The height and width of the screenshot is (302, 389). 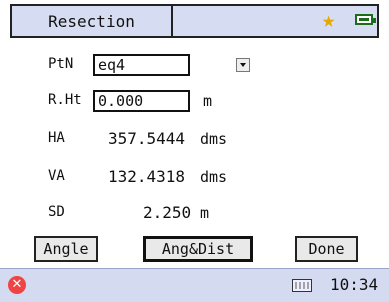 What do you see at coordinates (205, 213) in the screenshot?
I see `sd-unit: m` at bounding box center [205, 213].